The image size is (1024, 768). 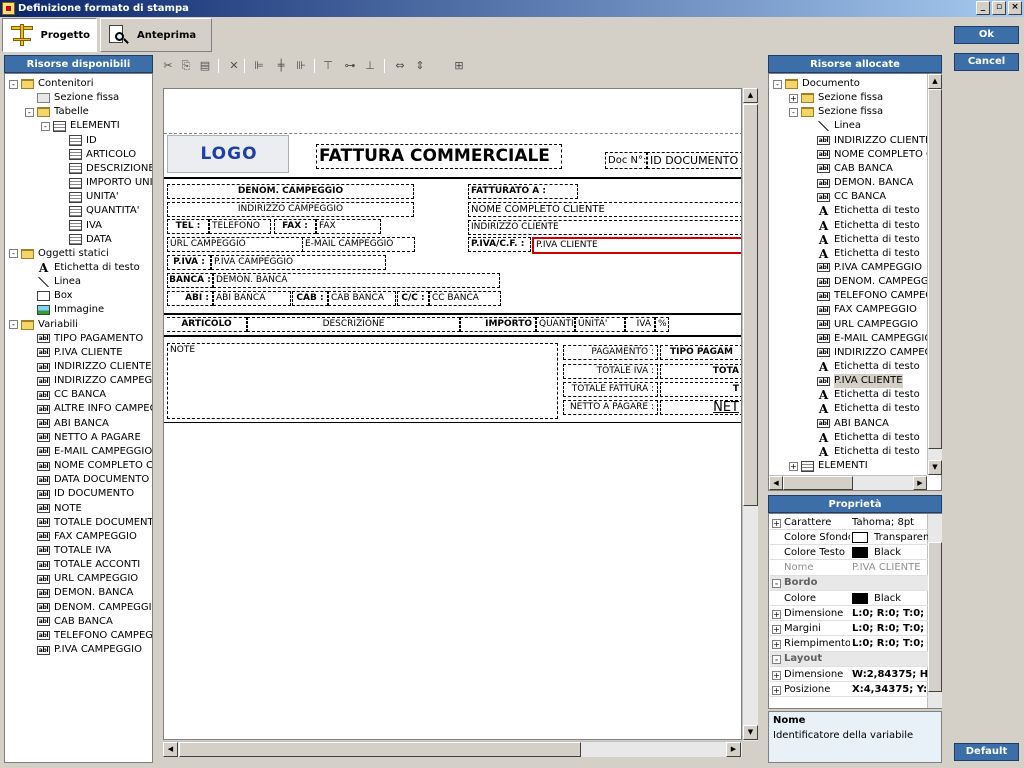 I want to click on property-row: + Dimensione L:0; R:0; T:0;, so click(x=849, y=614).